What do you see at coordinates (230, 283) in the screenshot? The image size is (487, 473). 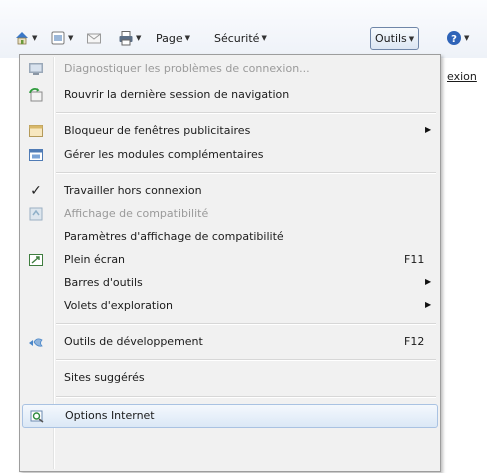 I see `menu-item-toolbars: Barres d'outils ▶` at bounding box center [230, 283].